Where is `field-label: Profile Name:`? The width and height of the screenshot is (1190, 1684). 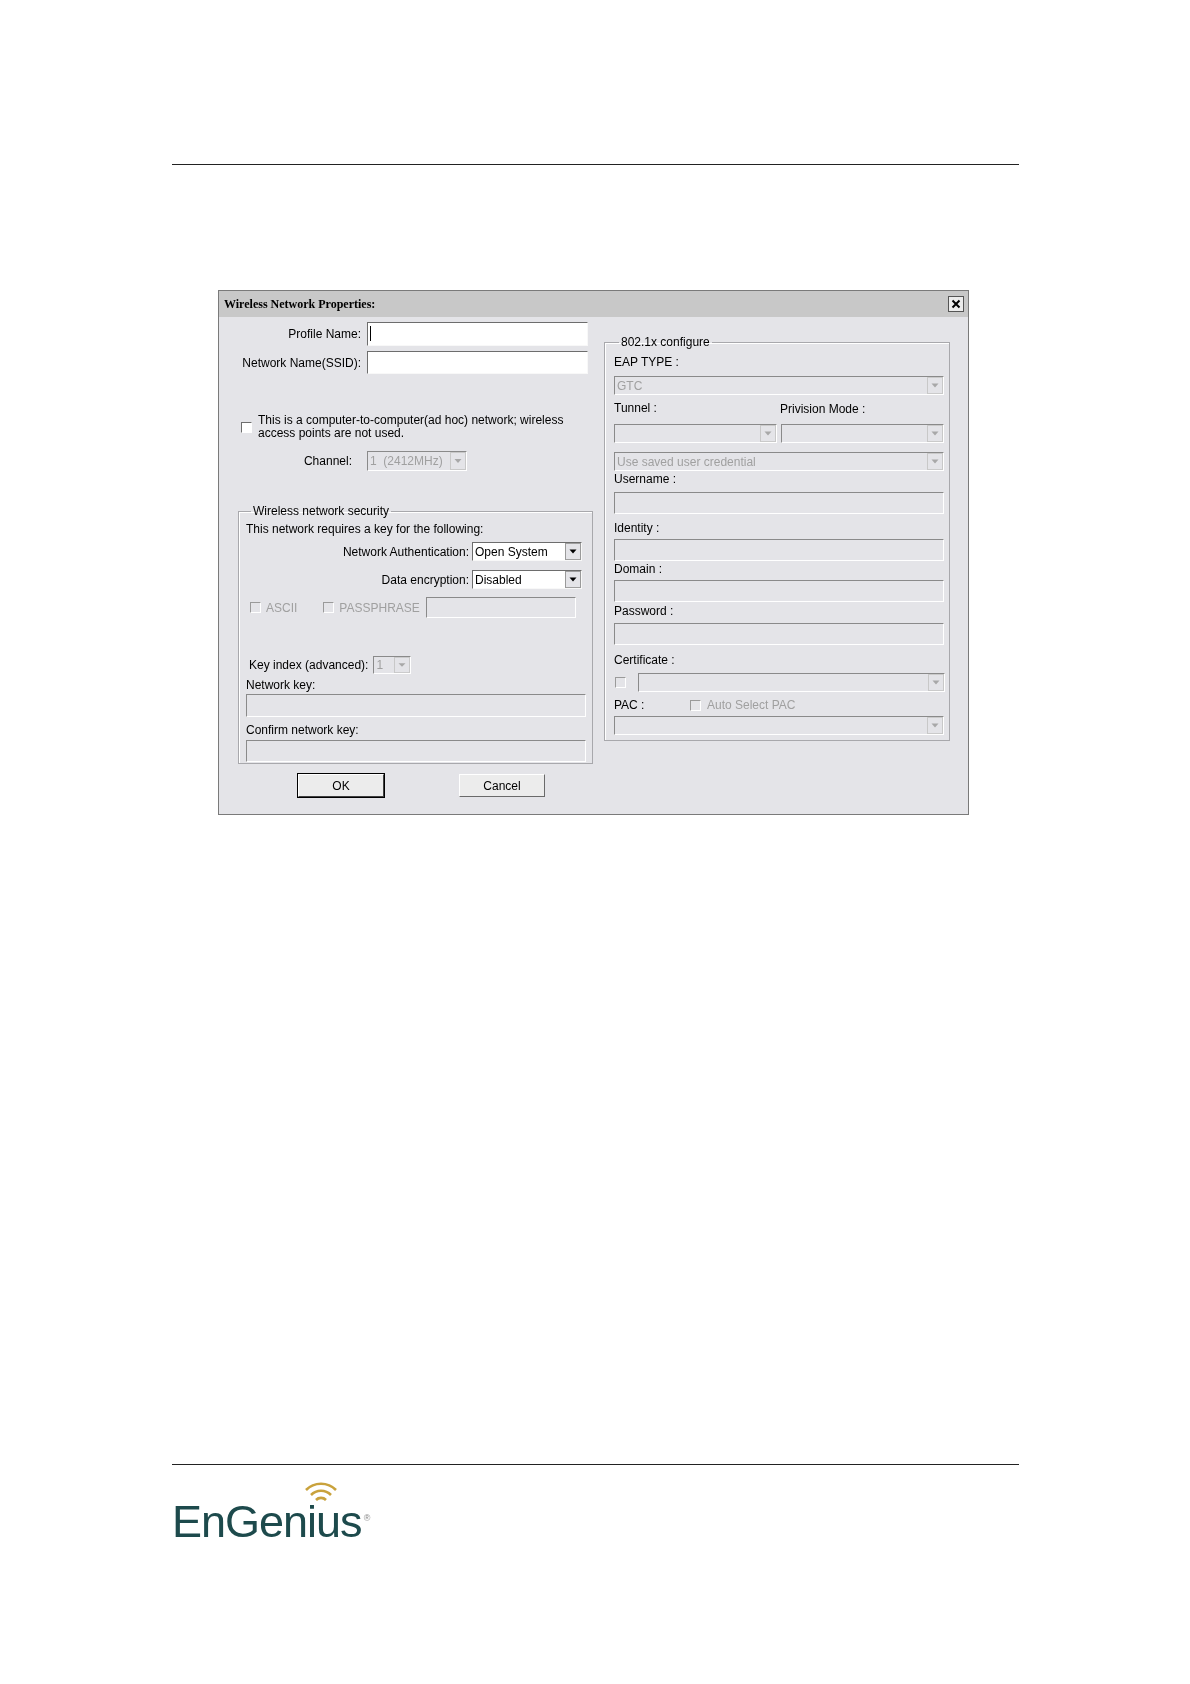 field-label: Profile Name: is located at coordinates (324, 334).